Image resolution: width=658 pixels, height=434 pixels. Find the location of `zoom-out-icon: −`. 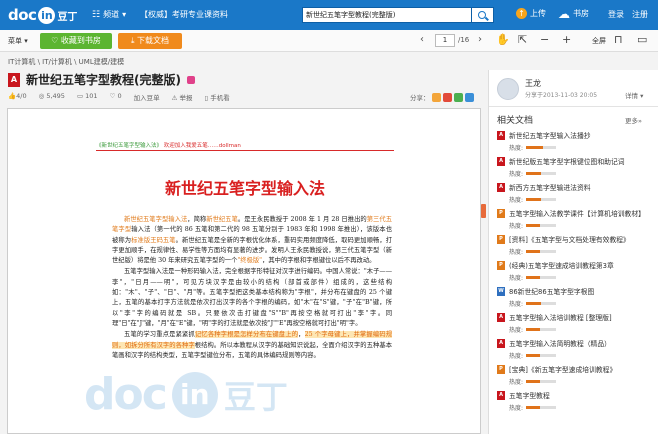

zoom-out-icon: − is located at coordinates (544, 39).